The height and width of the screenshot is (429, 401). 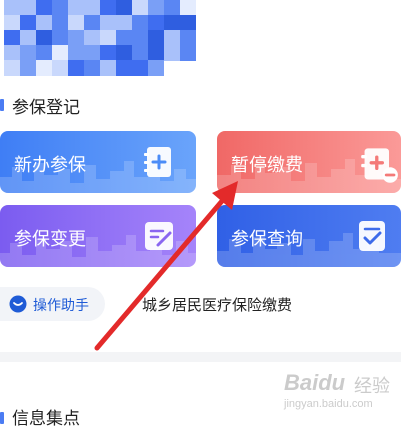 What do you see at coordinates (46, 419) in the screenshot?
I see `next-section-title: 信息集点` at bounding box center [46, 419].